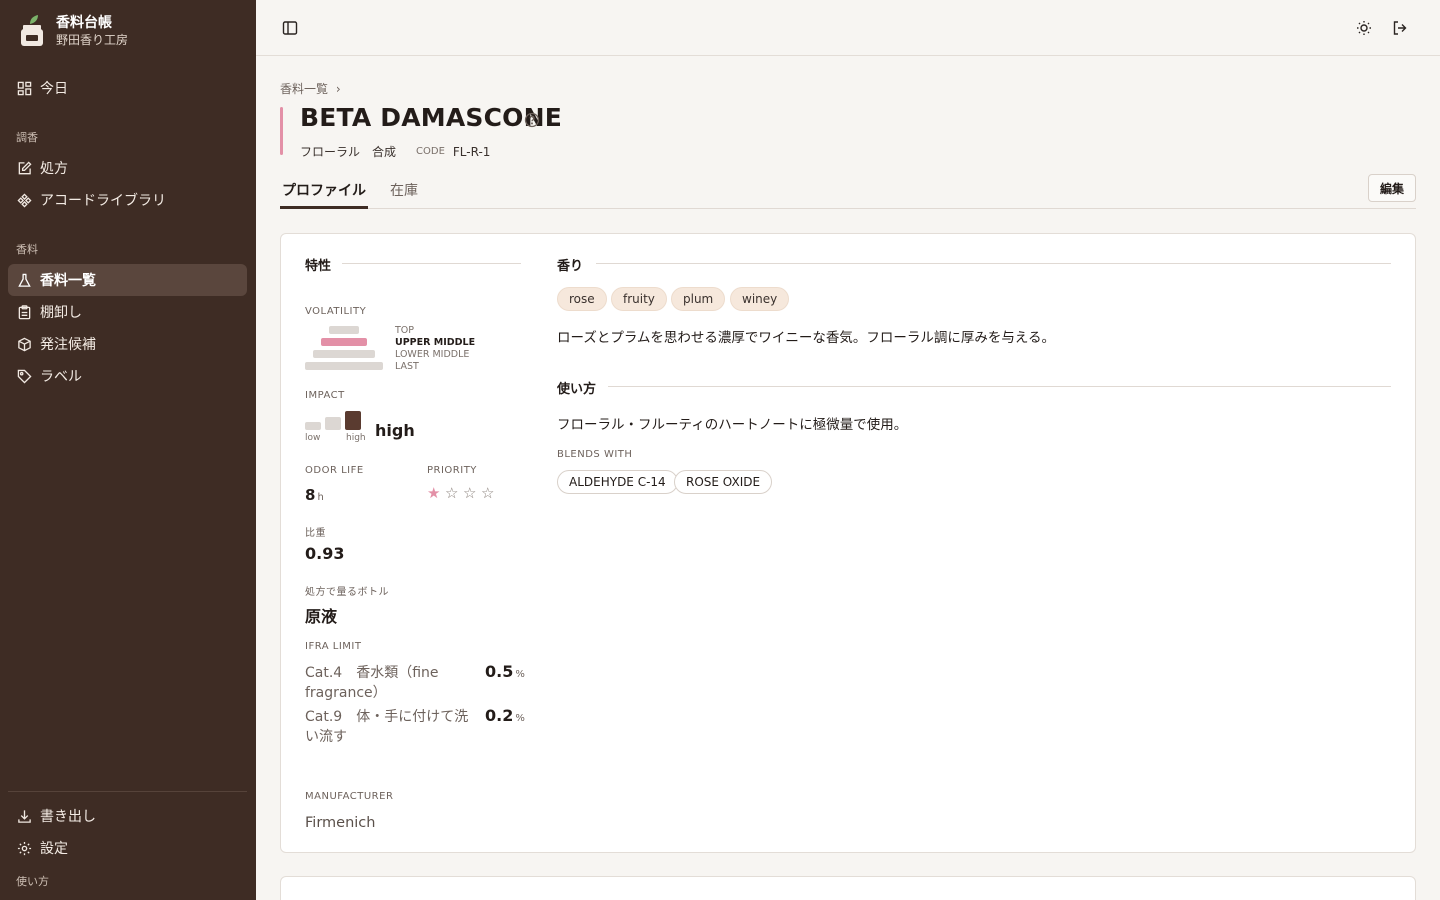 The width and height of the screenshot is (1440, 900). What do you see at coordinates (321, 616) in the screenshot?
I see `bottle-value: 原液` at bounding box center [321, 616].